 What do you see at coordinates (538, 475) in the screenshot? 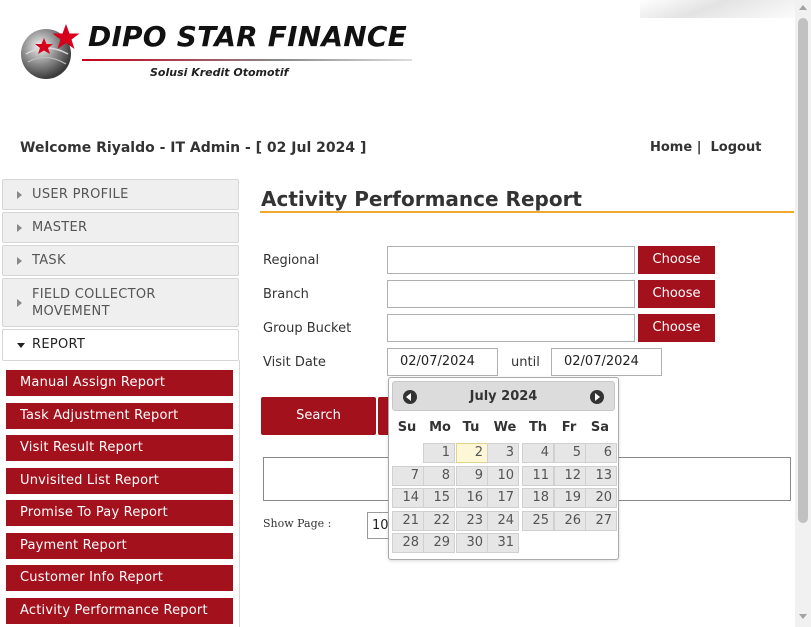
I see `datepicker-day: 11` at bounding box center [538, 475].